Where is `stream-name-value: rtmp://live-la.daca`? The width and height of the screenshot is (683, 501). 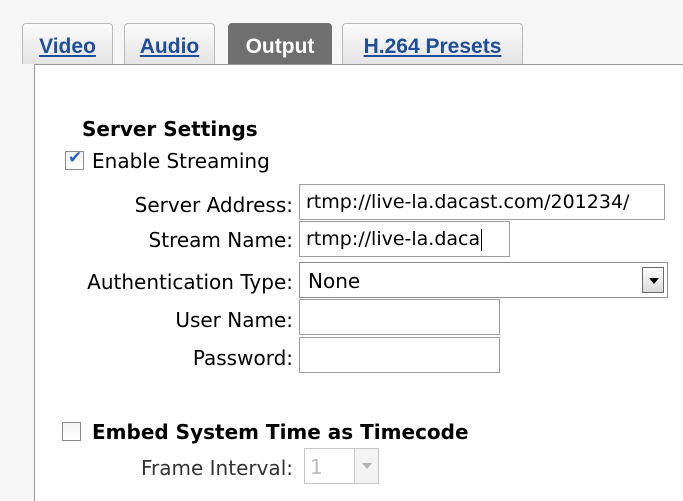 stream-name-value: rtmp://live-la.daca is located at coordinates (393, 239).